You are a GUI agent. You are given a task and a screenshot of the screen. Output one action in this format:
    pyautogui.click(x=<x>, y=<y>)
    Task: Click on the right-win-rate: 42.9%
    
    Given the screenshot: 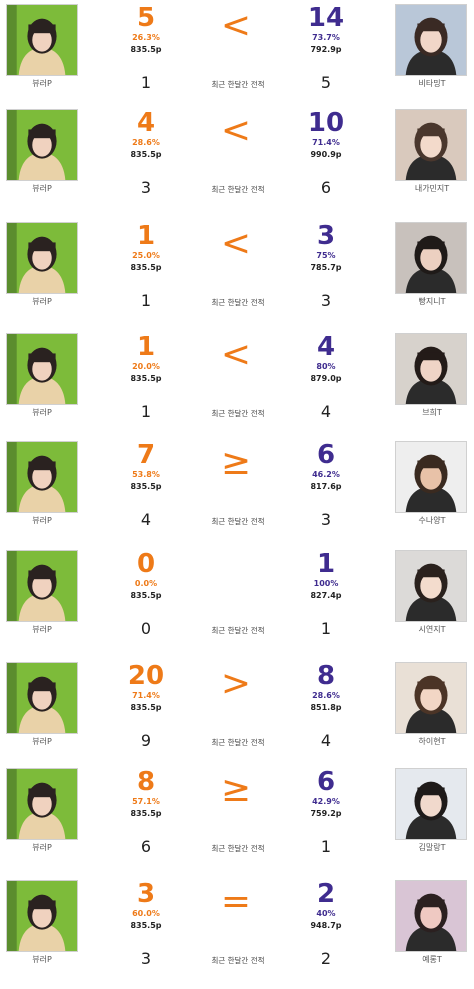 What is the action you would take?
    pyautogui.click(x=326, y=801)
    